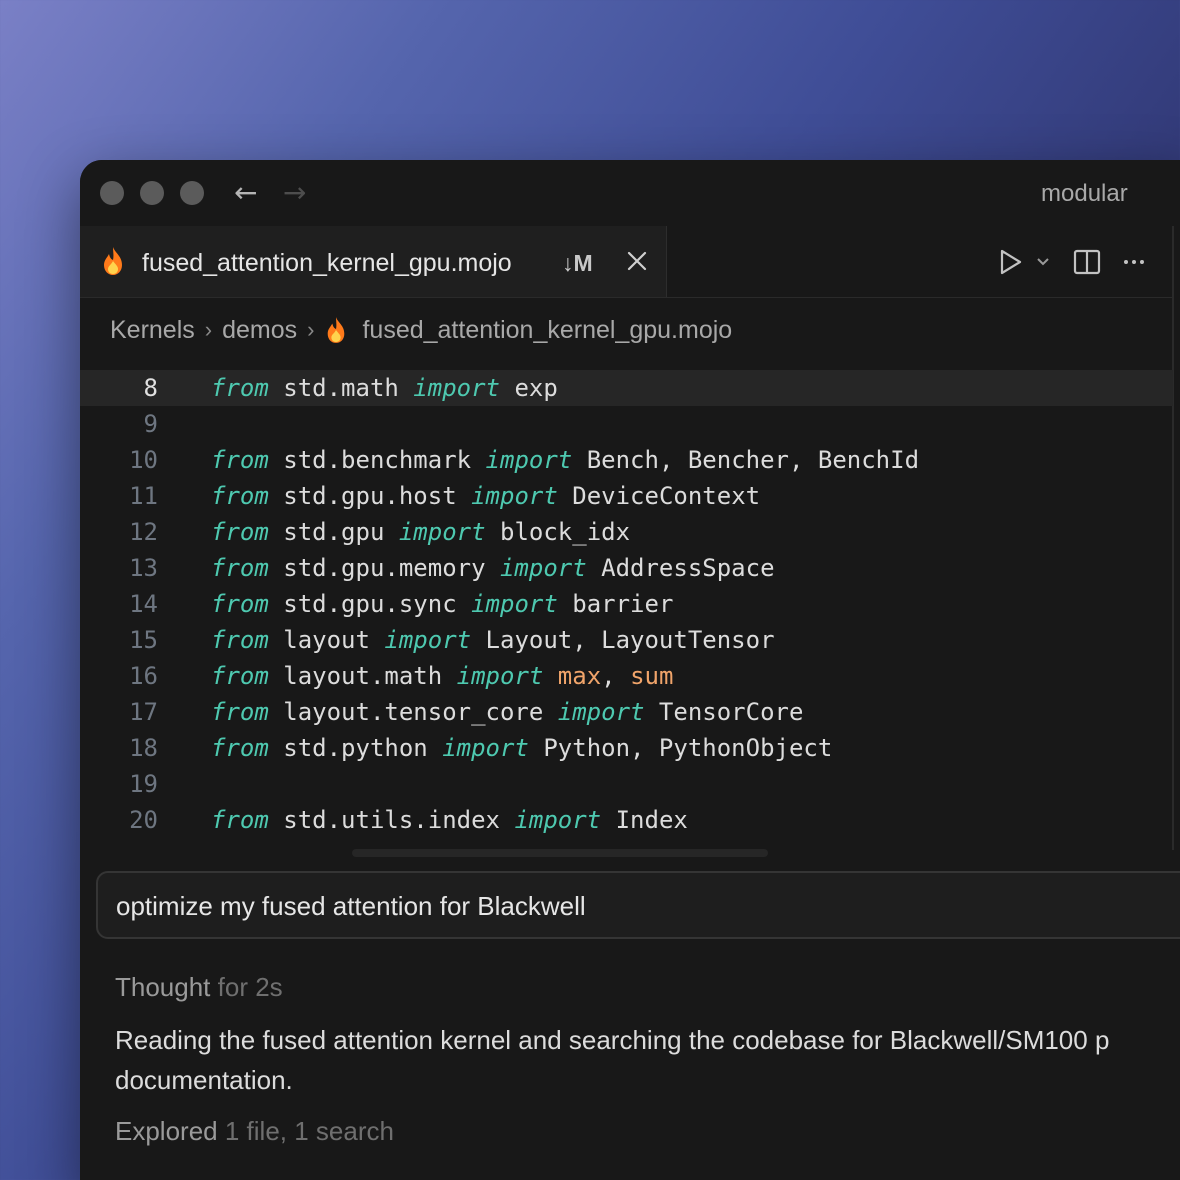 The height and width of the screenshot is (1180, 1180). What do you see at coordinates (547, 330) in the screenshot?
I see `breadcrumb-item-file: fused_attention_kernel_gpu.mojo` at bounding box center [547, 330].